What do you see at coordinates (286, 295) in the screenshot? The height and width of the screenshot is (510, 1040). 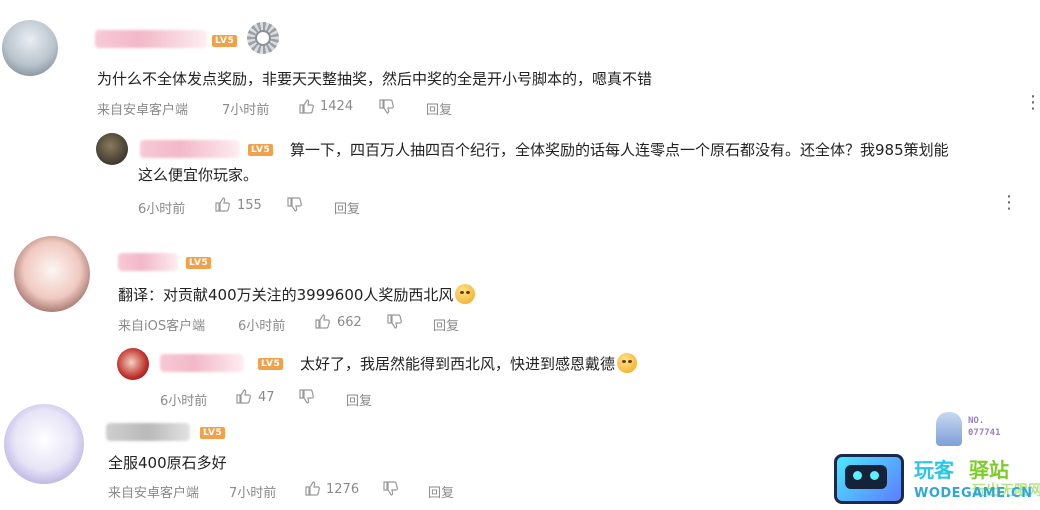 I see `comment-text-content: 翻译：对贡献400万关注的3999600人奖励西北风` at bounding box center [286, 295].